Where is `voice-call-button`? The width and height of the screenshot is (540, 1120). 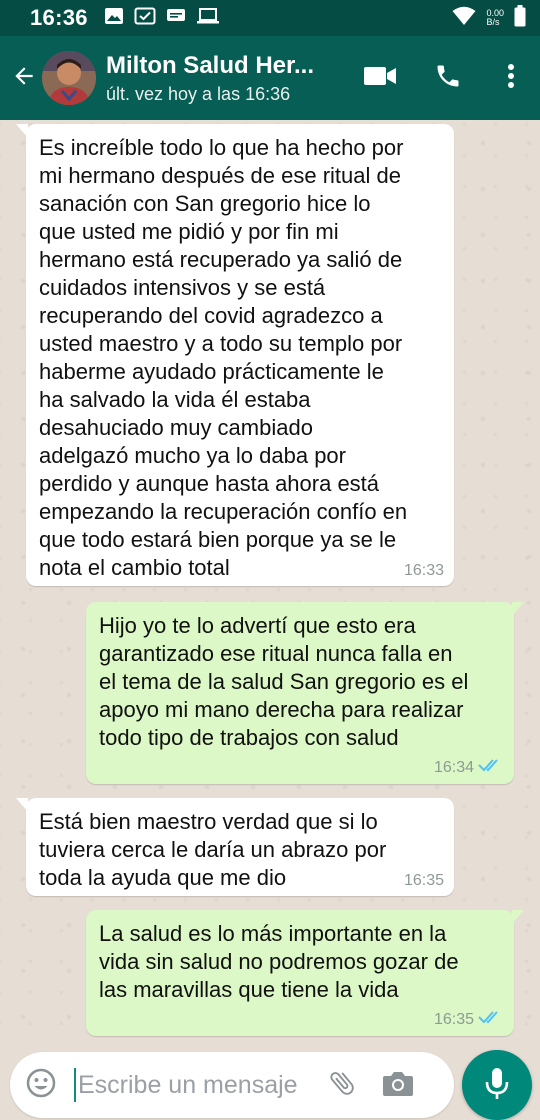
voice-call-button is located at coordinates (448, 78).